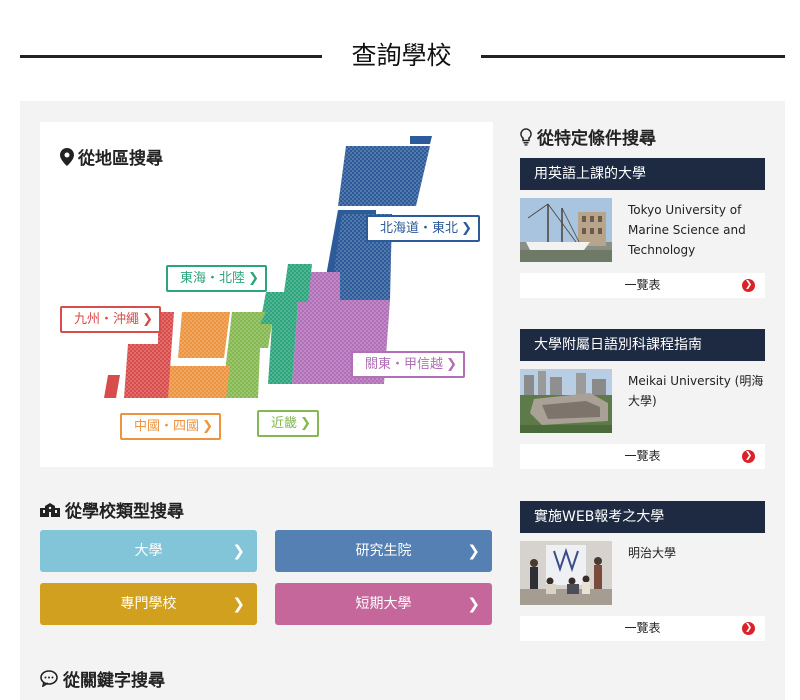 Image resolution: width=800 pixels, height=700 pixels. I want to click on type-button-label: 研究生院, so click(383, 551).